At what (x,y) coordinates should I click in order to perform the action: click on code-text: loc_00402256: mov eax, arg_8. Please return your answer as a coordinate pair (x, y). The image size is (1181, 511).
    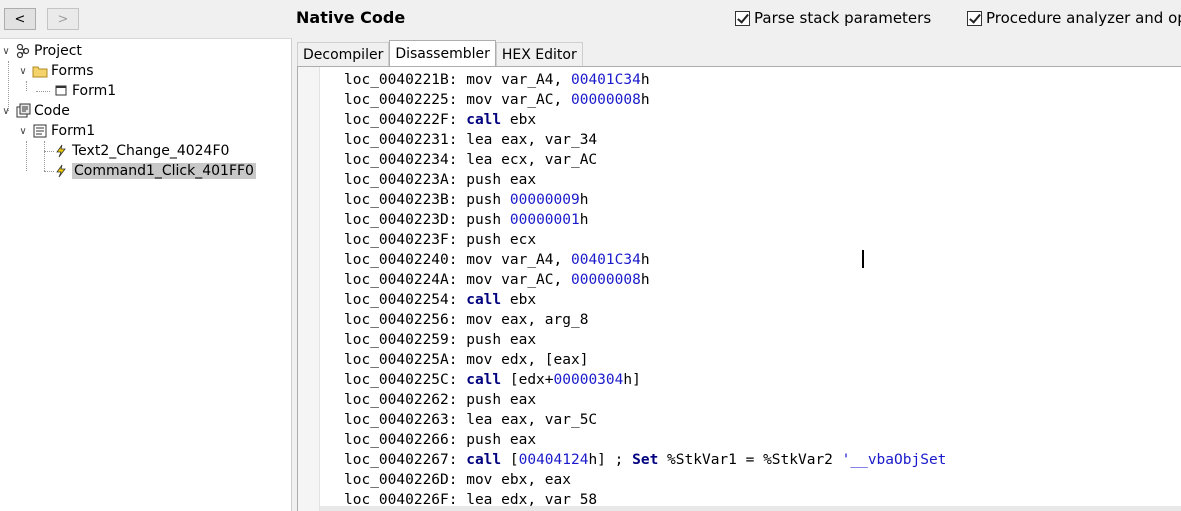
    Looking at the image, I should click on (466, 320).